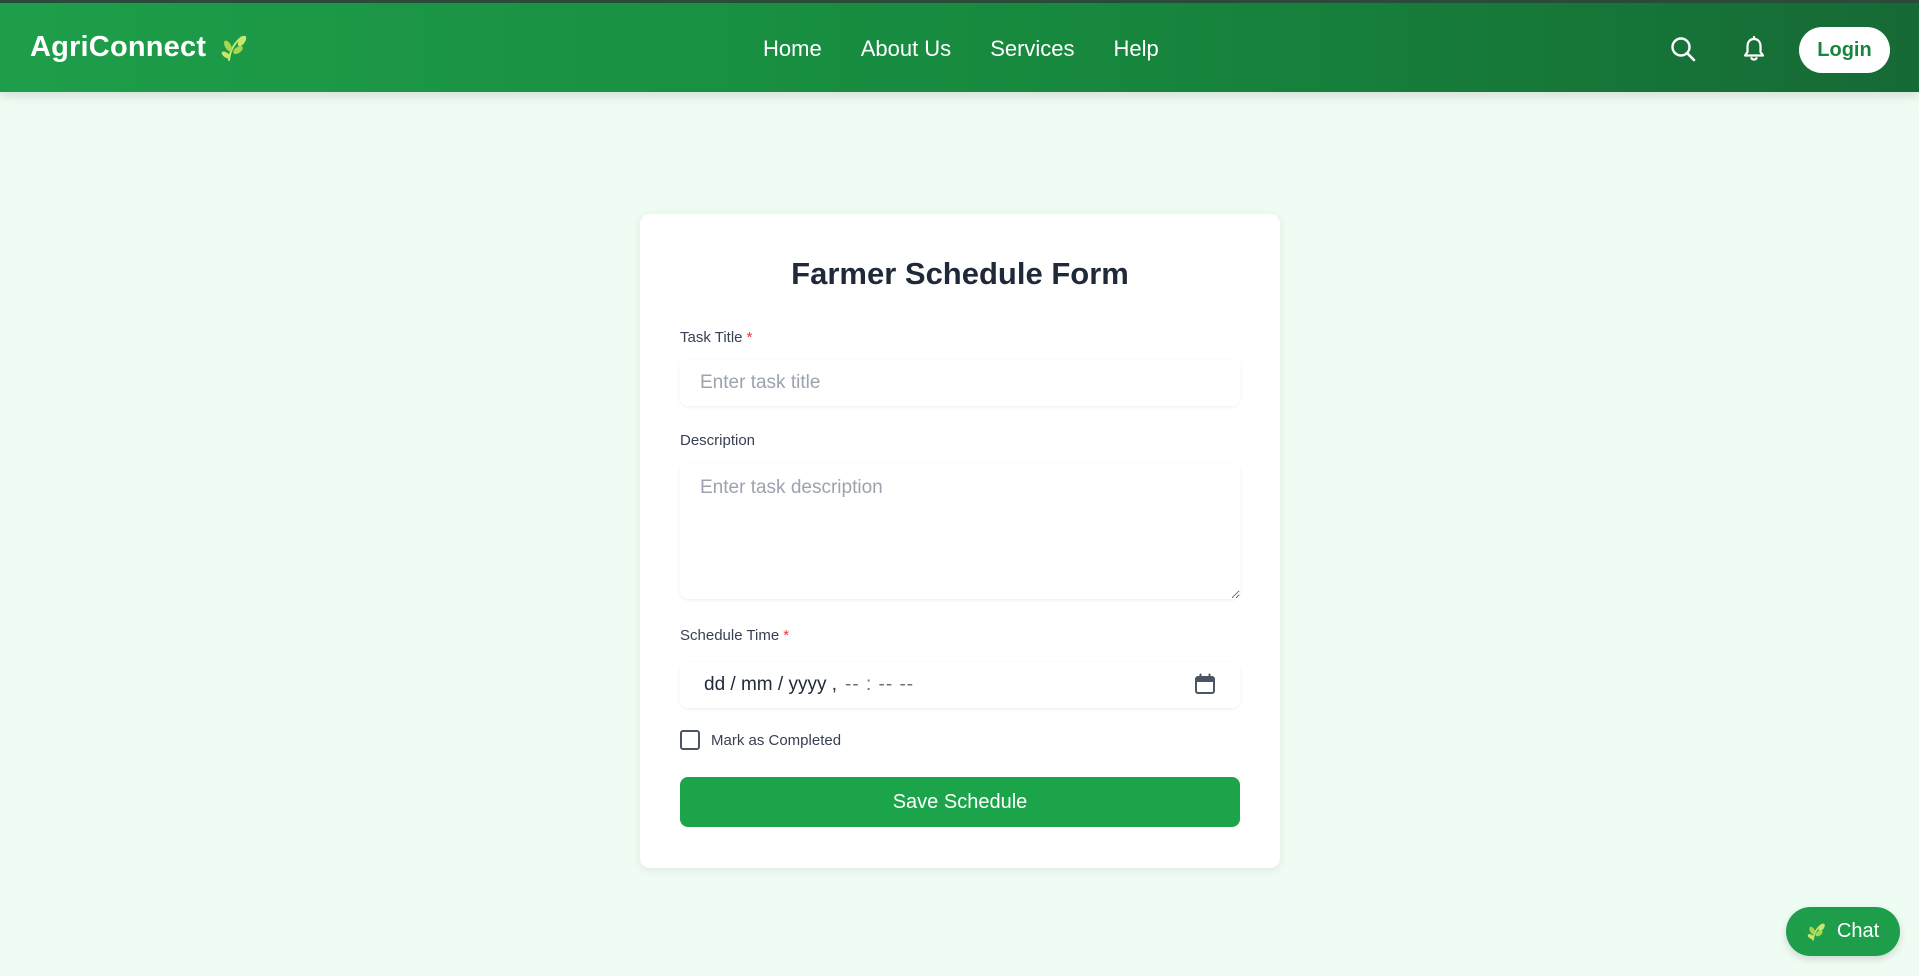 This screenshot has height=976, width=1919. I want to click on main-nav: Home About Us Services Help, so click(961, 49).